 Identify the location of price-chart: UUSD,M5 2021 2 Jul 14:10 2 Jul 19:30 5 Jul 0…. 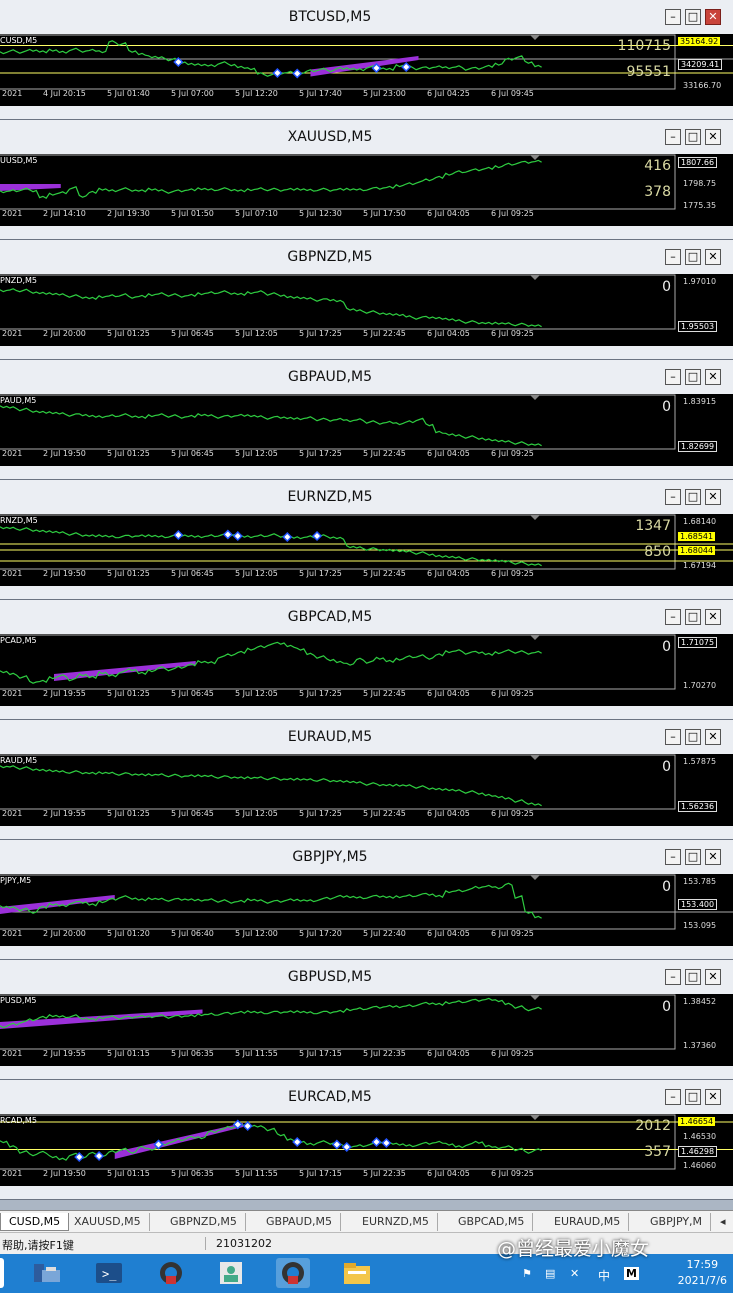
(366, 190).